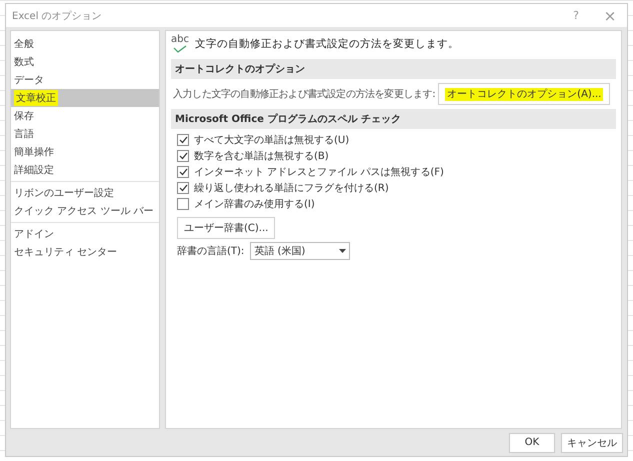 Image resolution: width=633 pixels, height=461 pixels. What do you see at coordinates (592, 442) in the screenshot?
I see `dialog-button: キャンセル` at bounding box center [592, 442].